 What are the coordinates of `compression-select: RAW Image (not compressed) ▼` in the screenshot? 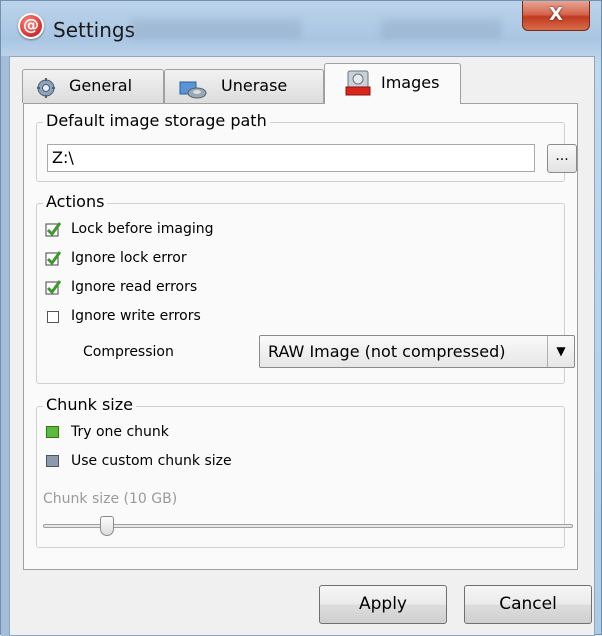 It's located at (417, 351).